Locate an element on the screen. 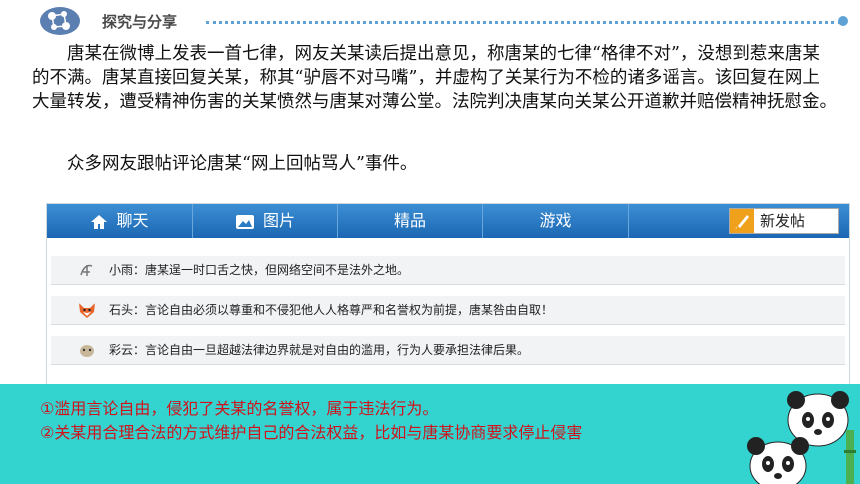 The image size is (860, 484). story-paragraph-2: 众多网友跟帖评论唐某“网上回帖骂人”事件。 is located at coordinates (242, 164).